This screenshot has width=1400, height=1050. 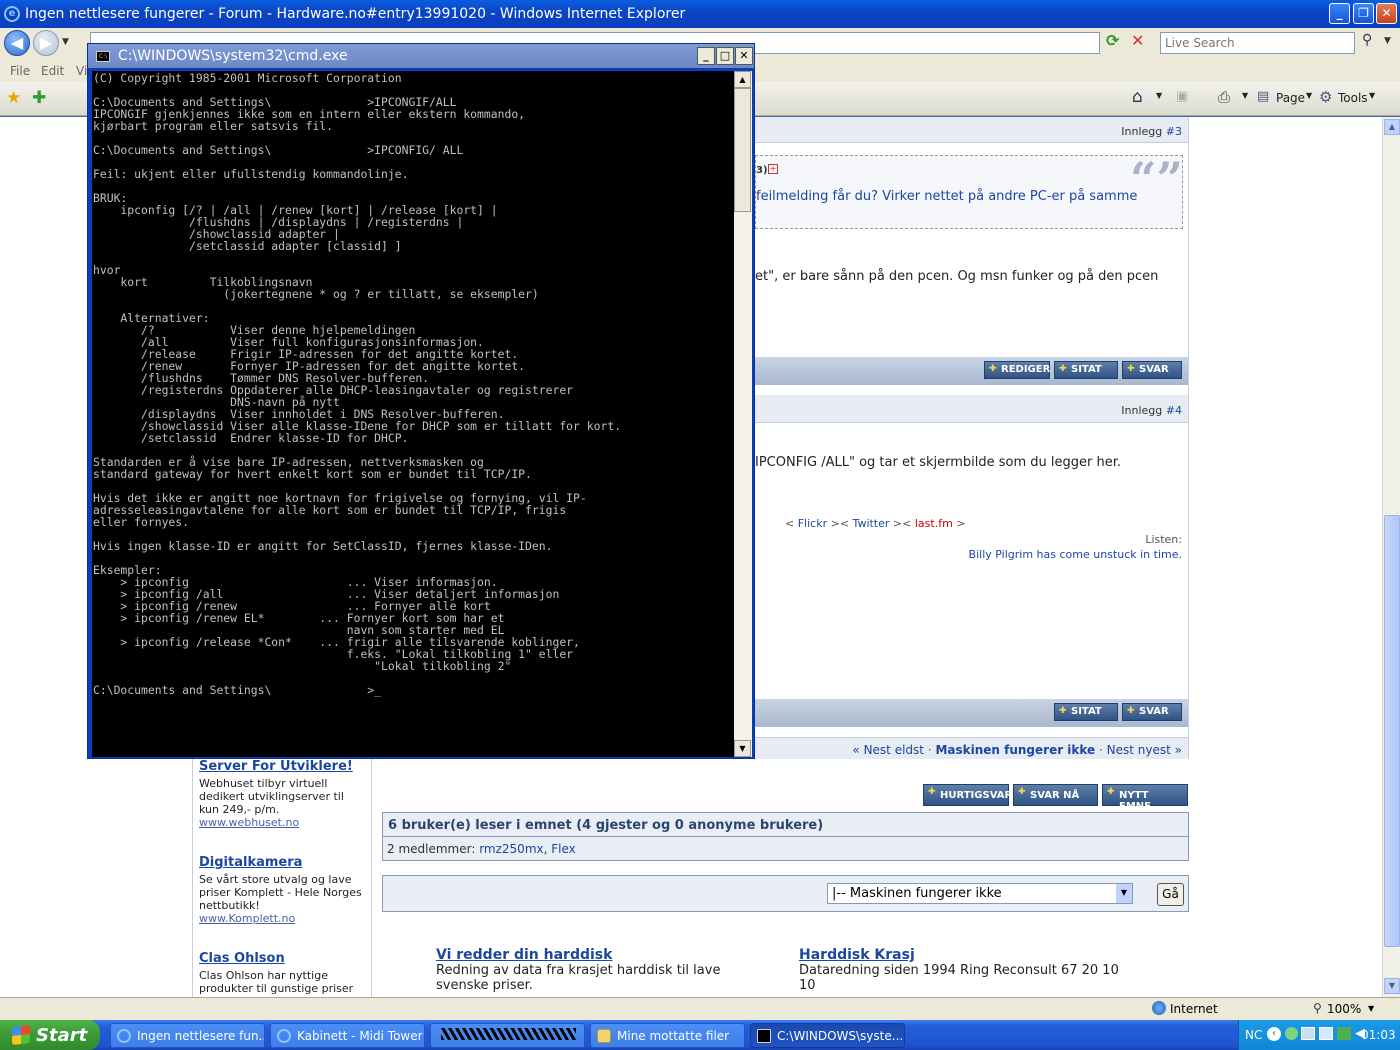 What do you see at coordinates (421, 56) in the screenshot?
I see `cmd-titlebar: C:\ C:\WINDOWS\system32\cmd.exe _ □ ✕` at bounding box center [421, 56].